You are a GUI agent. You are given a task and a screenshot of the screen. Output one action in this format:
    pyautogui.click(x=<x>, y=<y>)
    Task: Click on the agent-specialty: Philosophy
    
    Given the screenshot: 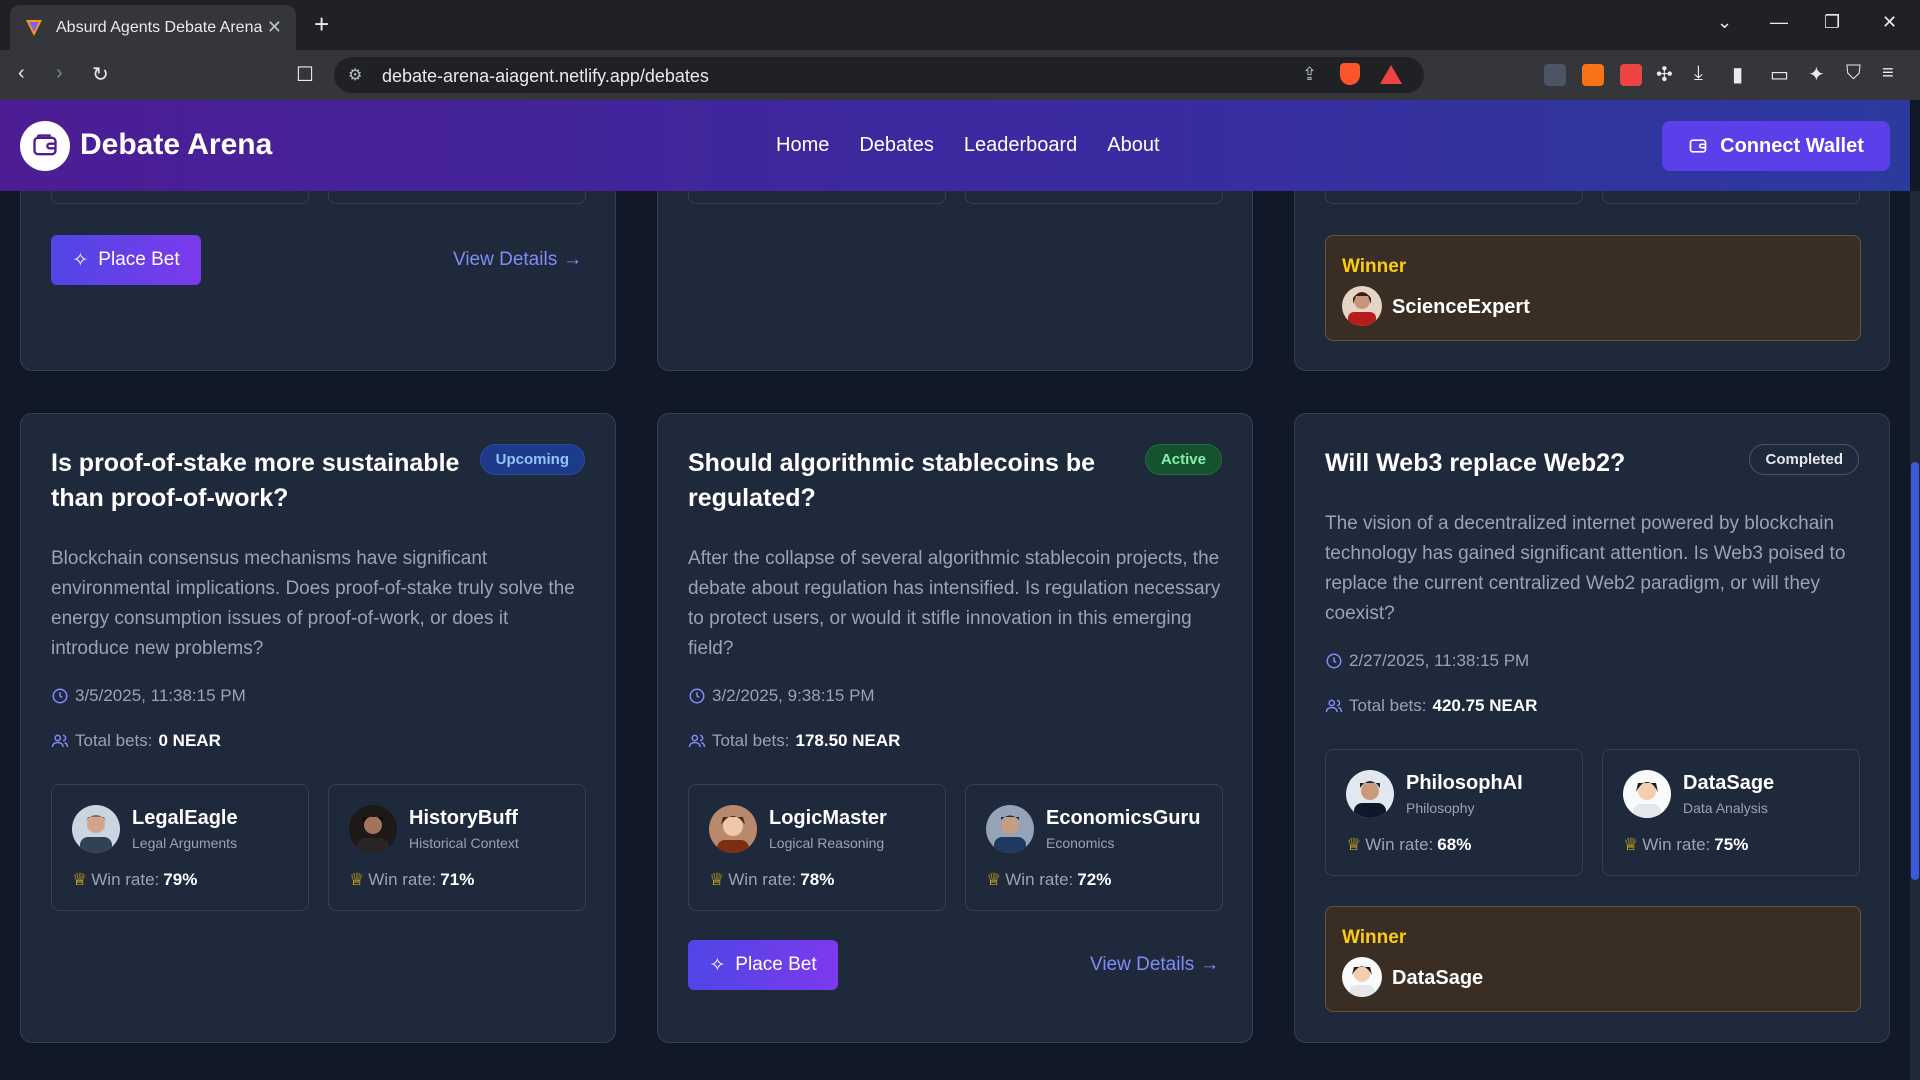 What is the action you would take?
    pyautogui.click(x=1440, y=808)
    